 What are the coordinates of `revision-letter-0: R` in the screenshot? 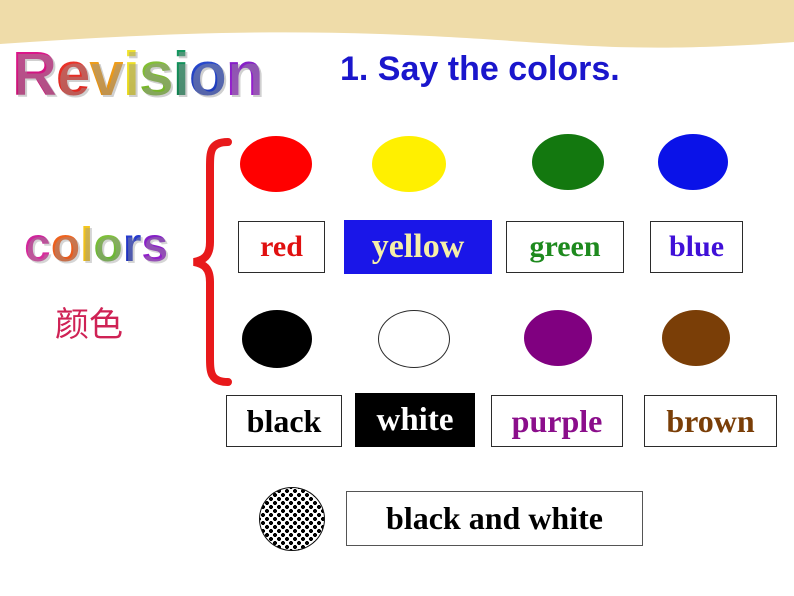 It's located at (34, 74).